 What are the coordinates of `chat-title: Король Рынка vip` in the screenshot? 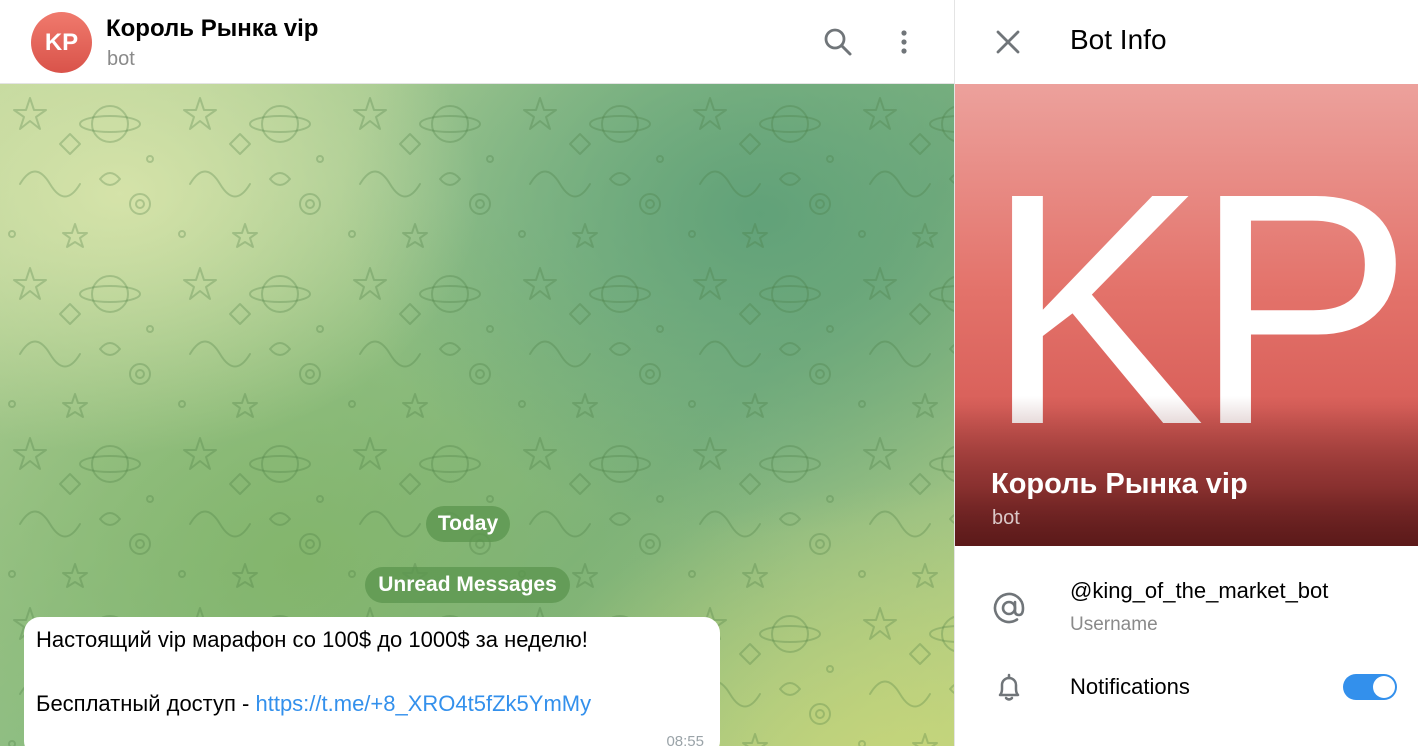 It's located at (212, 29).